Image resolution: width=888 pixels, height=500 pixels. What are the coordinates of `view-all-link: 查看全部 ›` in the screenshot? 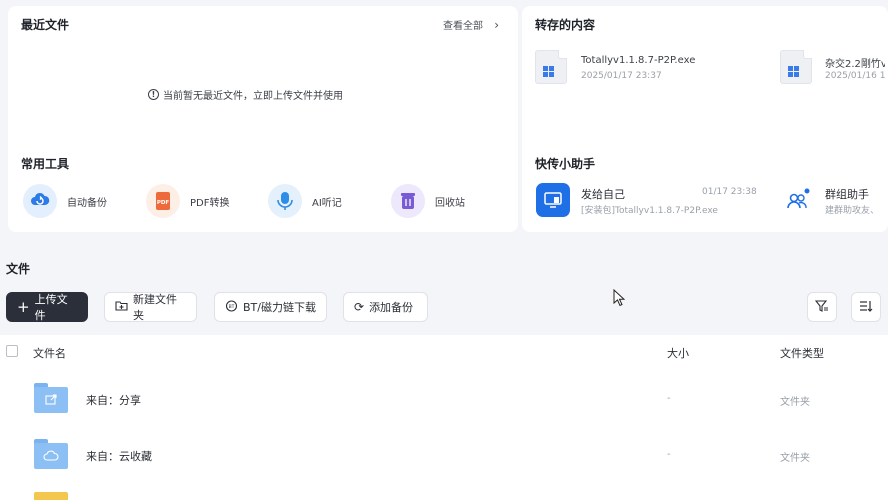 It's located at (471, 24).